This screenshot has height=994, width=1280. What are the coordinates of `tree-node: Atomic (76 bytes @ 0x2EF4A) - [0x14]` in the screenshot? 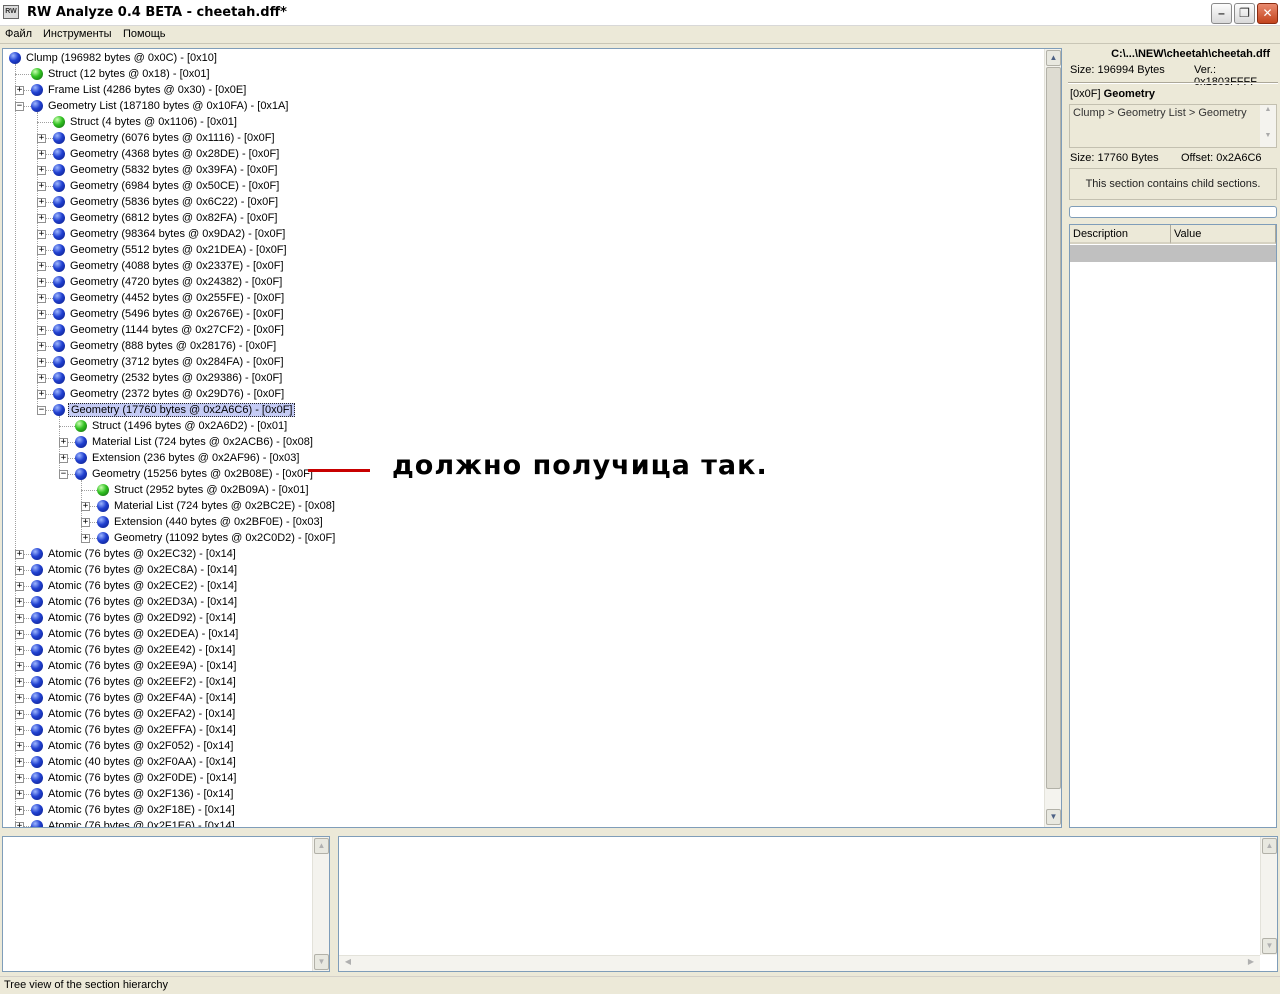 It's located at (142, 698).